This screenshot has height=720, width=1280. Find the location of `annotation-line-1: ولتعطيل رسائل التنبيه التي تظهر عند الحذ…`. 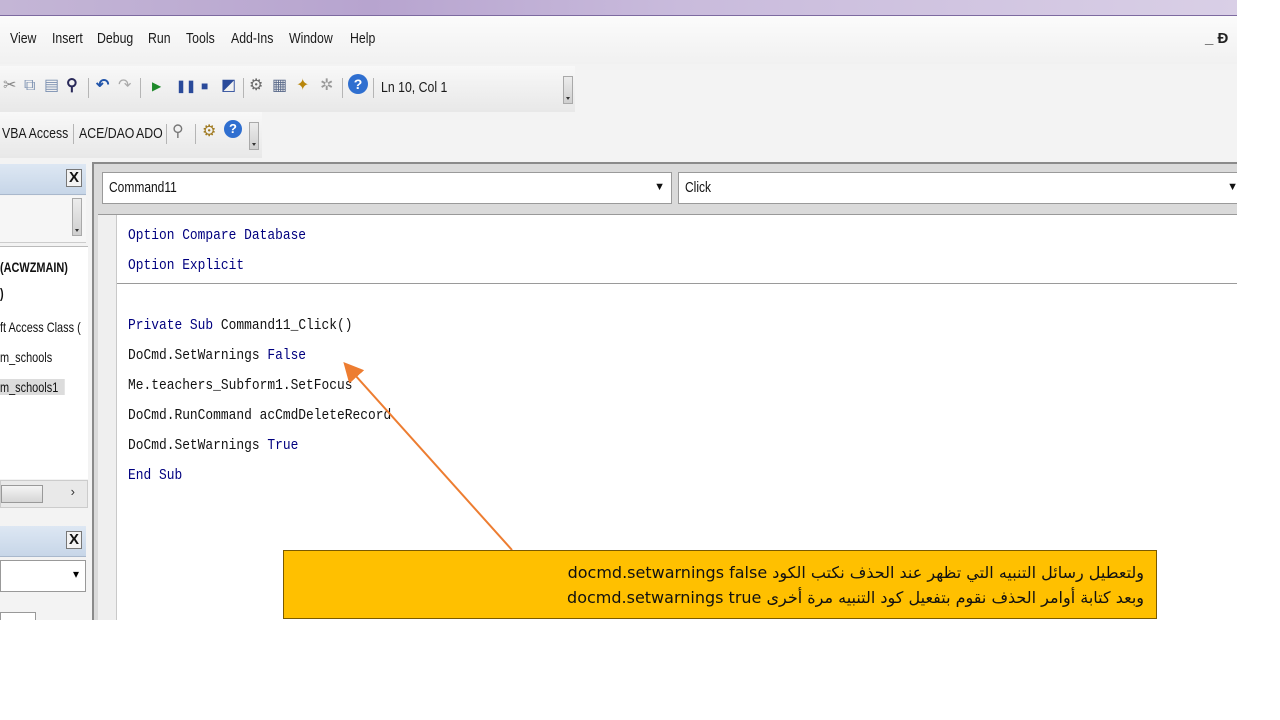

annotation-line-1: ولتعطيل رسائل التنبيه التي تظهر عند الحذ… is located at coordinates (855, 572).